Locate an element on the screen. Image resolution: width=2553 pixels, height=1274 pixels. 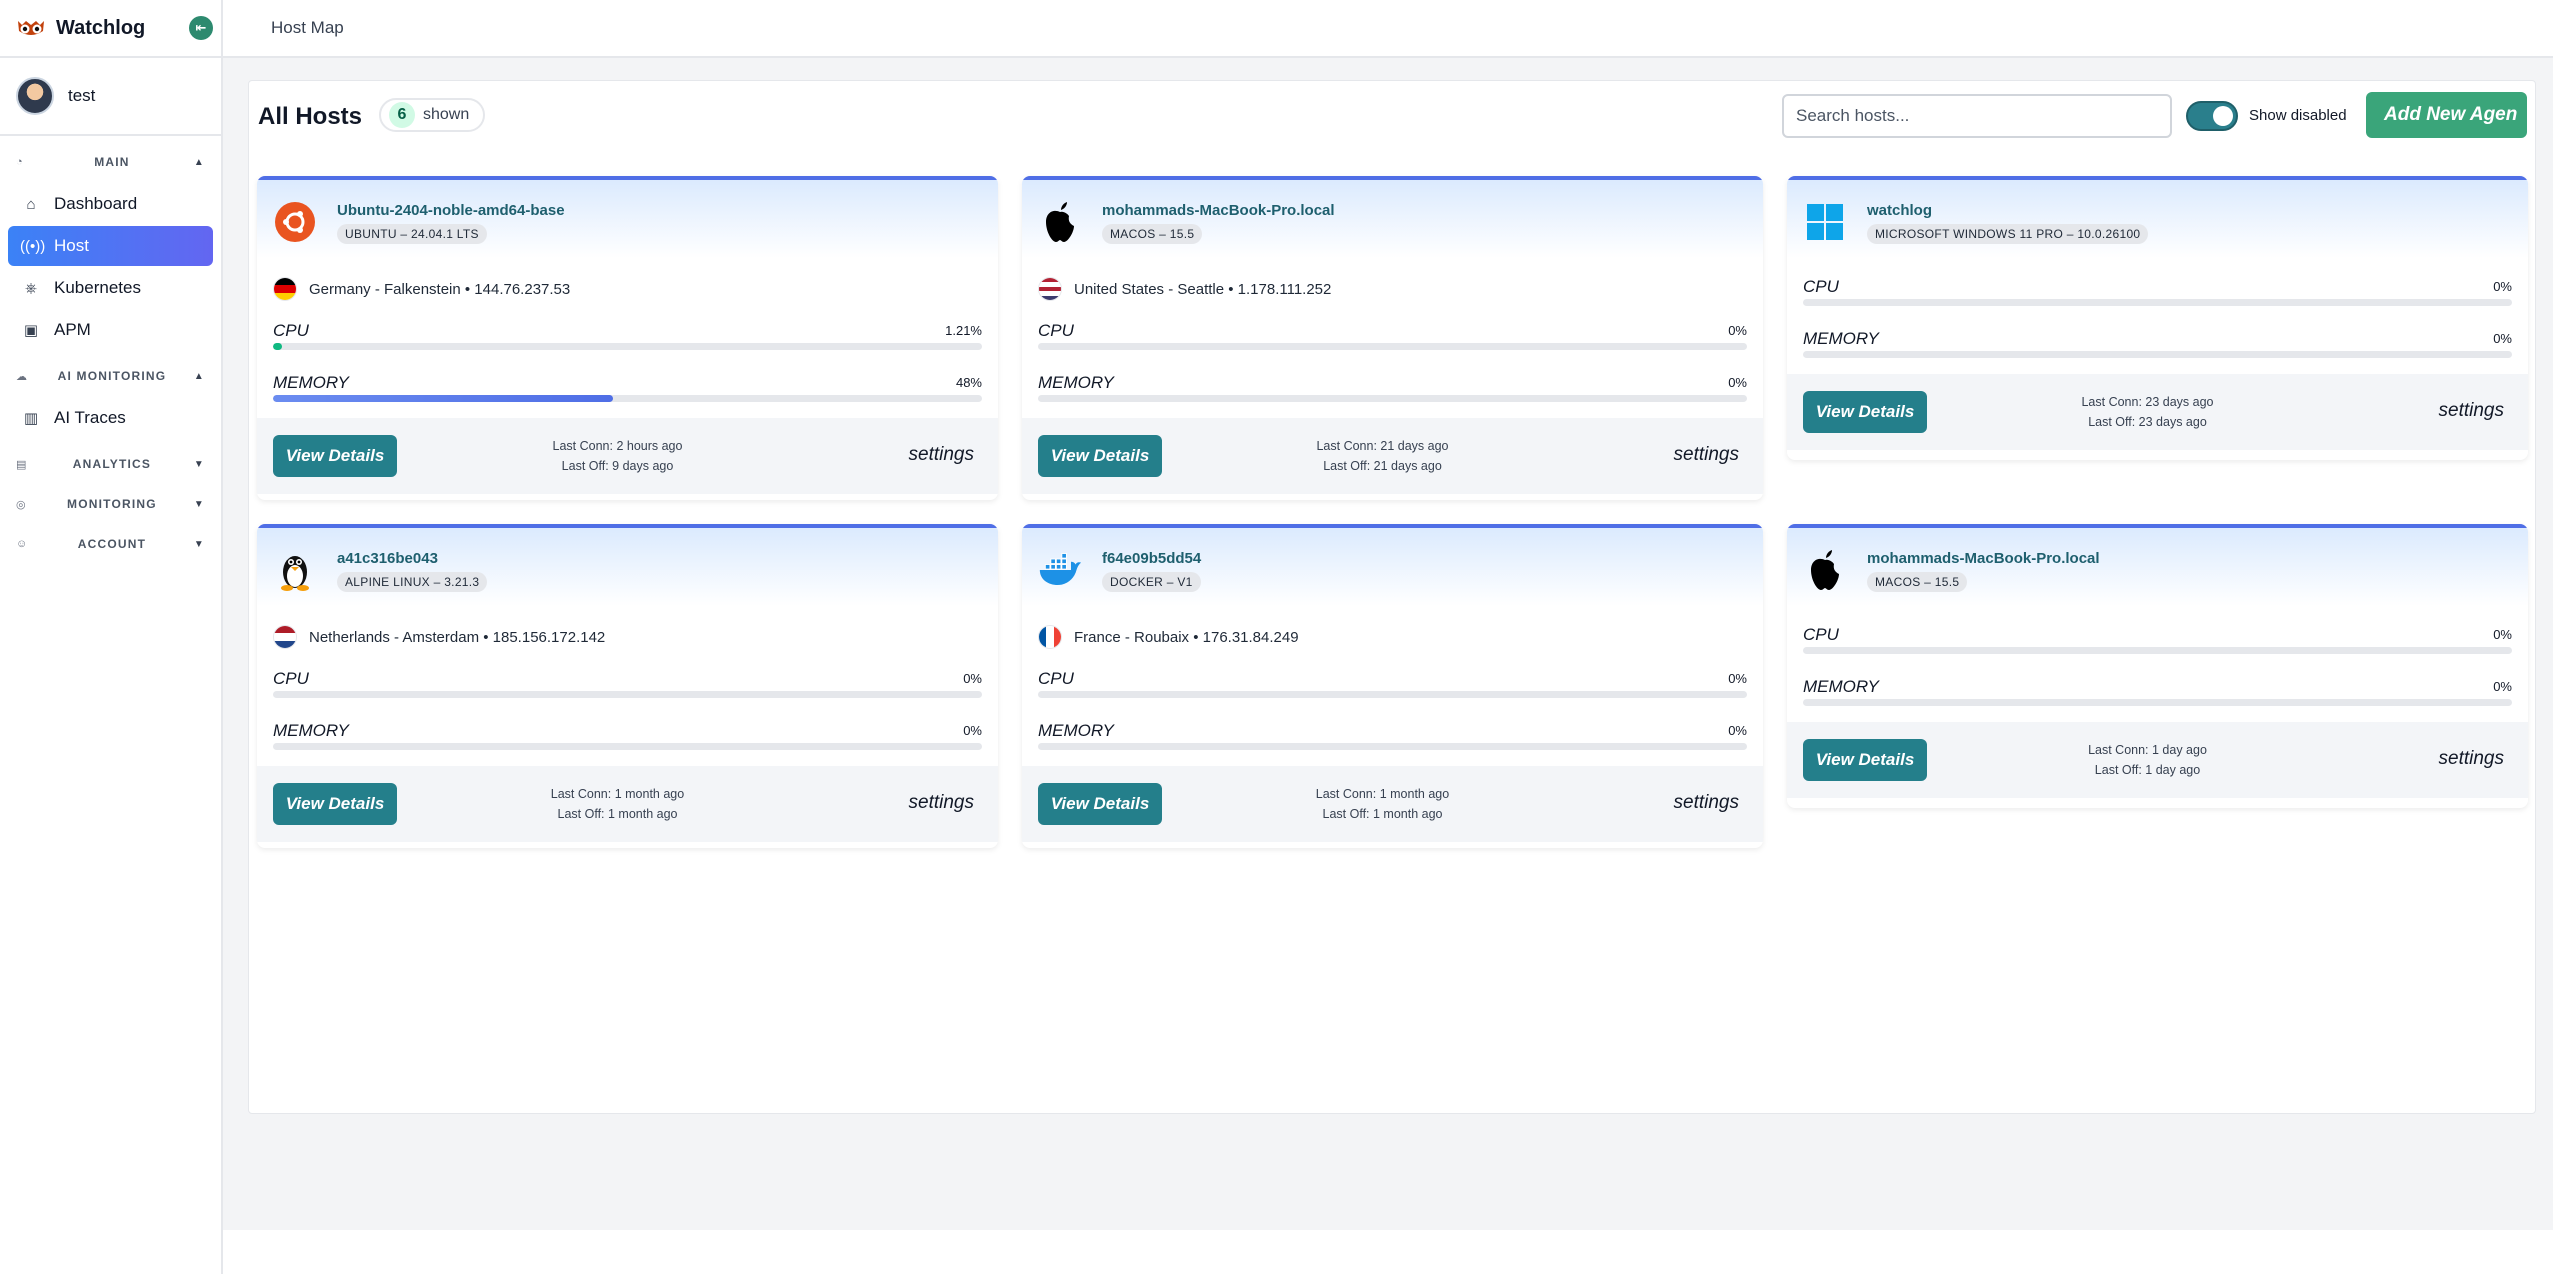
location-text: France - Roubaix • 176.31.84.249 is located at coordinates (1186, 637).